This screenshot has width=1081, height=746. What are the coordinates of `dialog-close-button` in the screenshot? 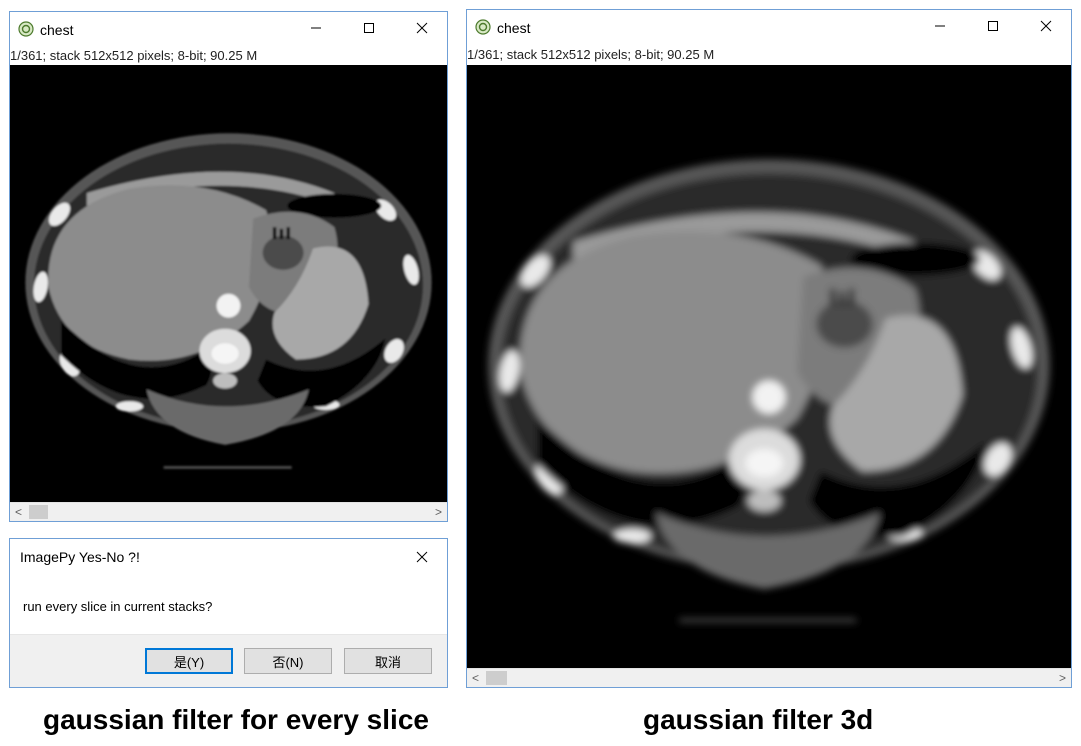 It's located at (422, 557).